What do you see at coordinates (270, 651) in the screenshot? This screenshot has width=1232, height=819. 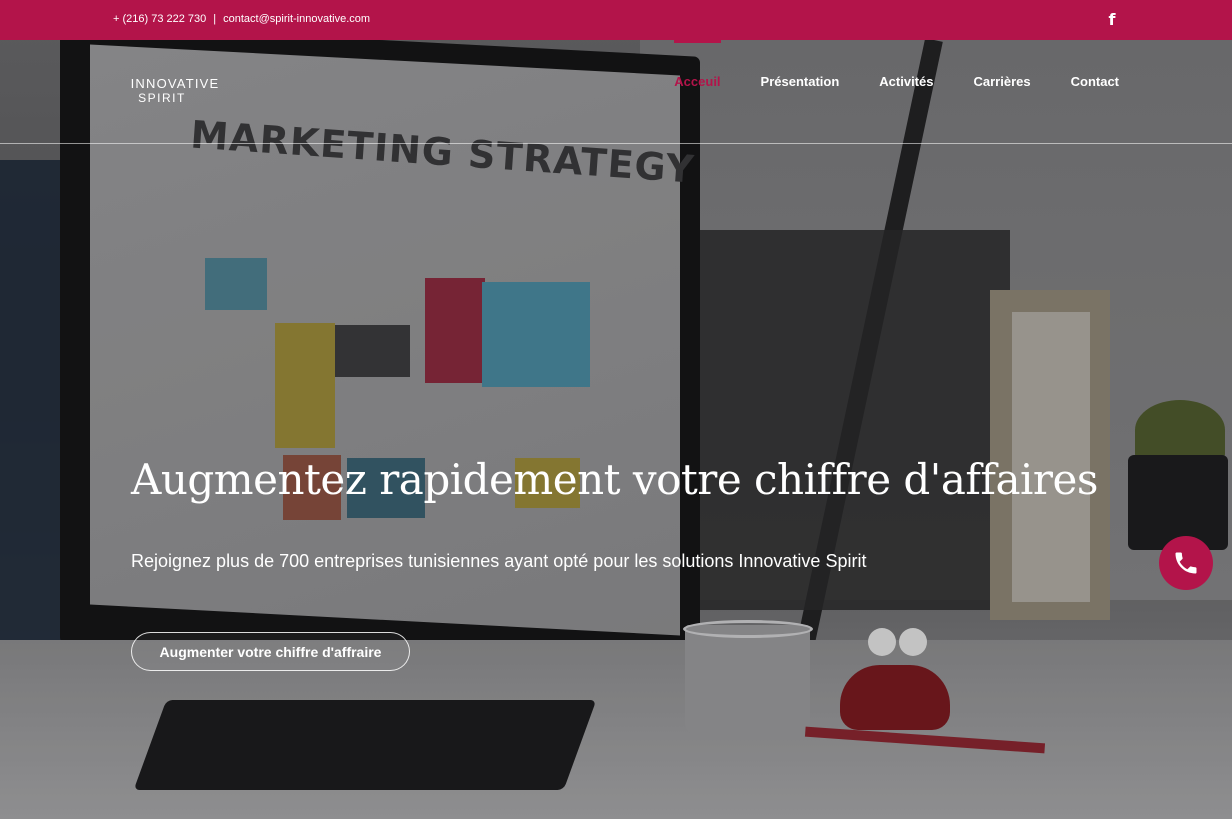 I see `cta-button: Augmenter votre chiffre d'affraire` at bounding box center [270, 651].